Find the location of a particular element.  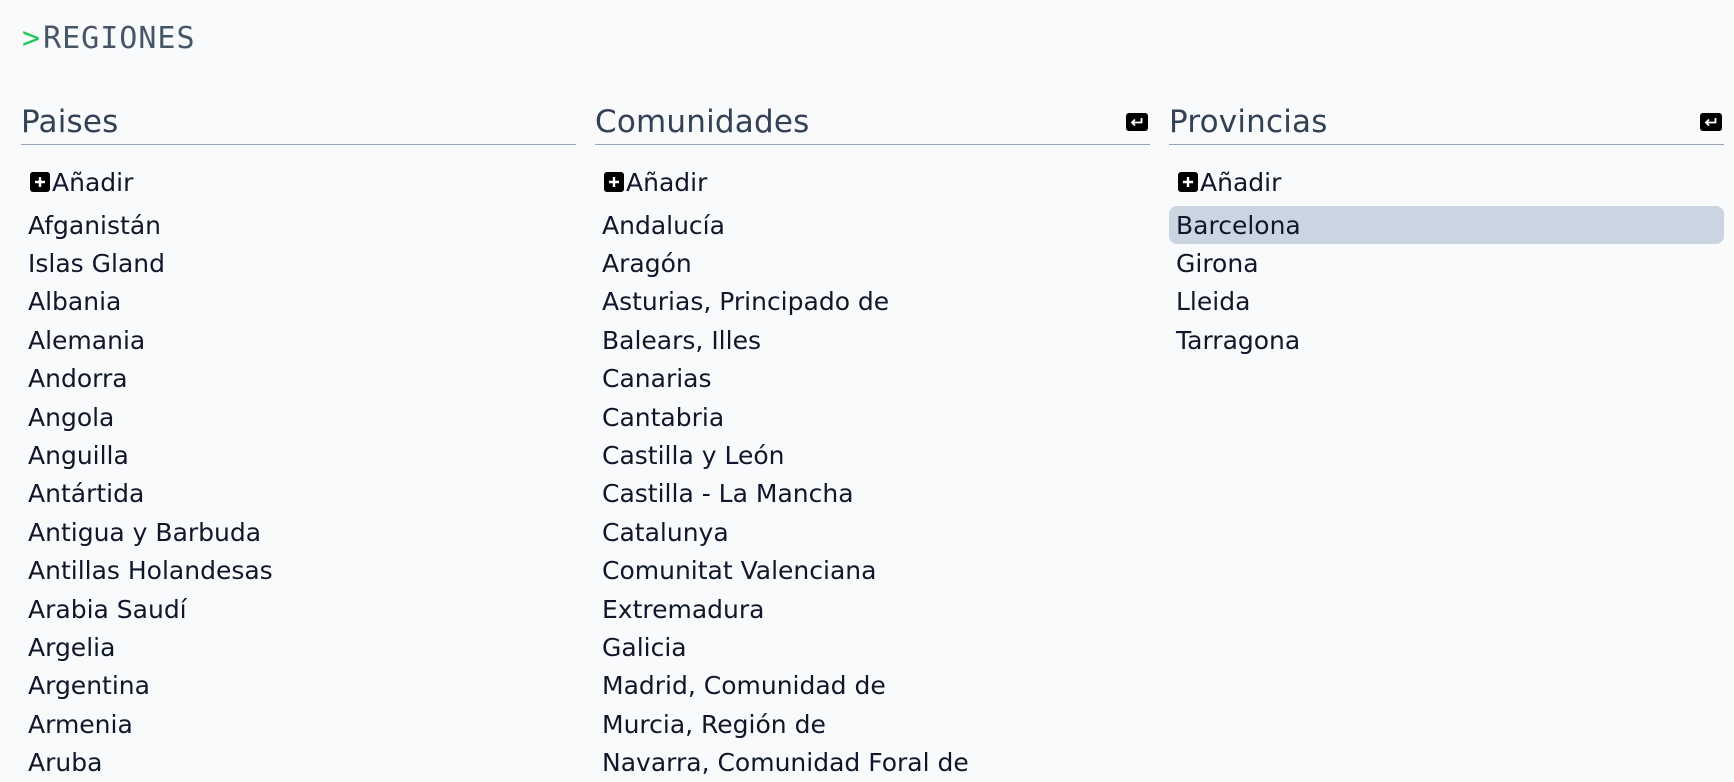

list-item: Argelia is located at coordinates (298, 647).